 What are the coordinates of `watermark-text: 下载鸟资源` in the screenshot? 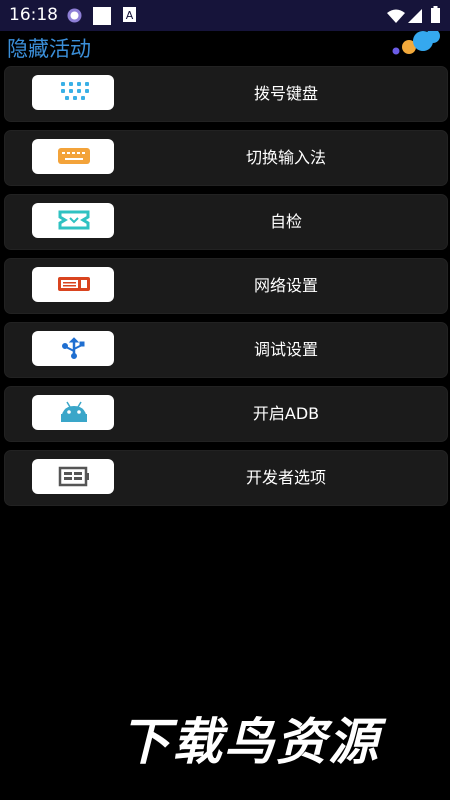 It's located at (250, 742).